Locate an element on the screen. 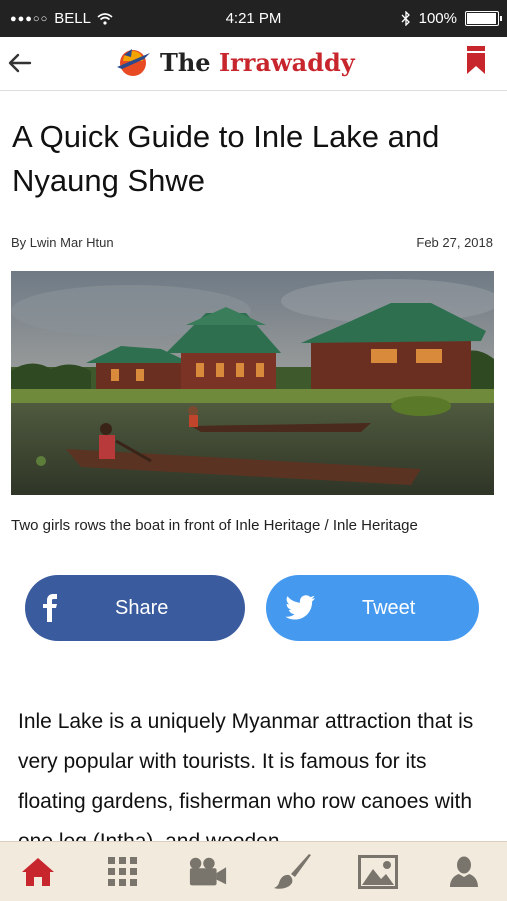 Image resolution: width=507 pixels, height=901 pixels. bluetooth-icon is located at coordinates (405, 18).